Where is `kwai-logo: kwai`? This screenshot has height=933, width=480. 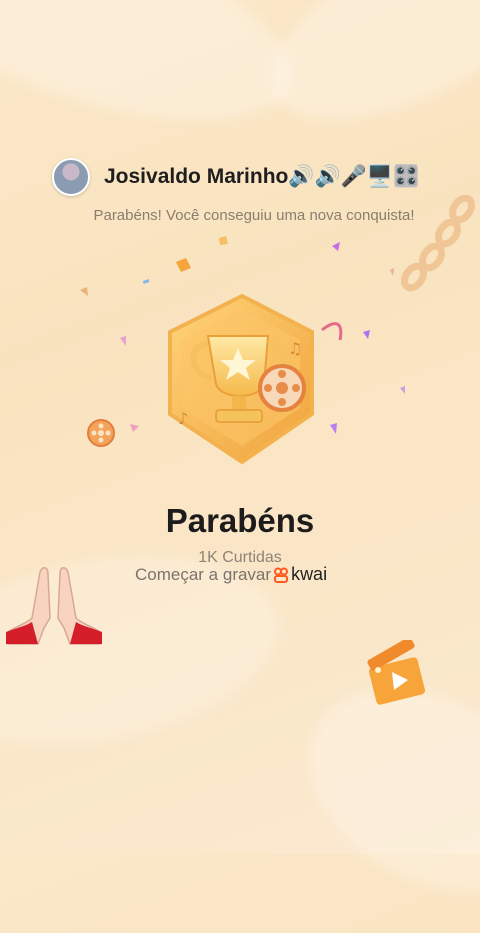
kwai-logo: kwai is located at coordinates (300, 574).